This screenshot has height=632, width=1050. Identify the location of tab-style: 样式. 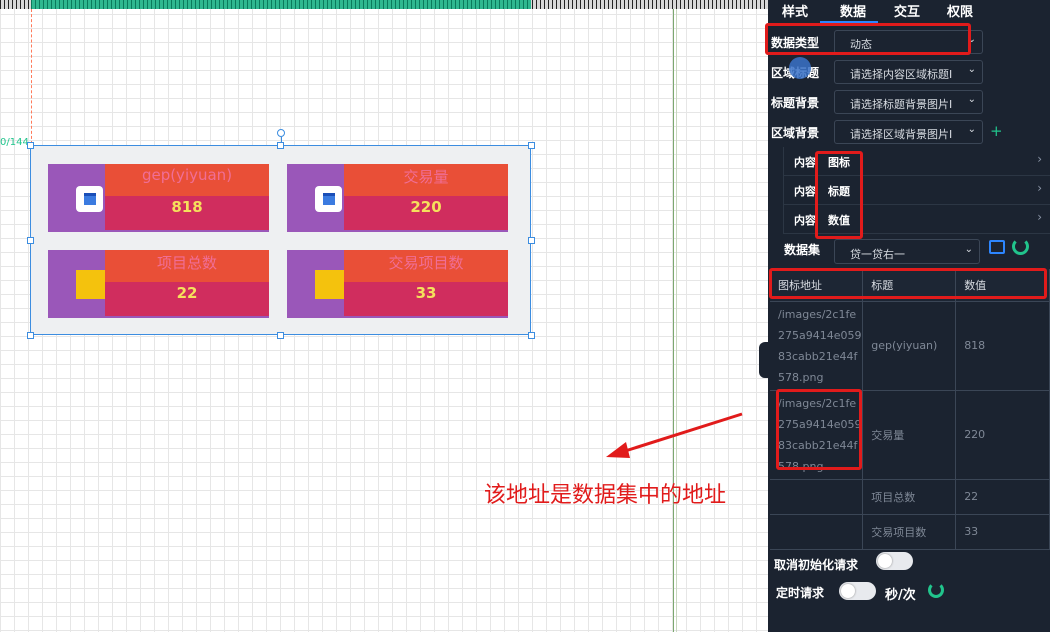
(795, 10).